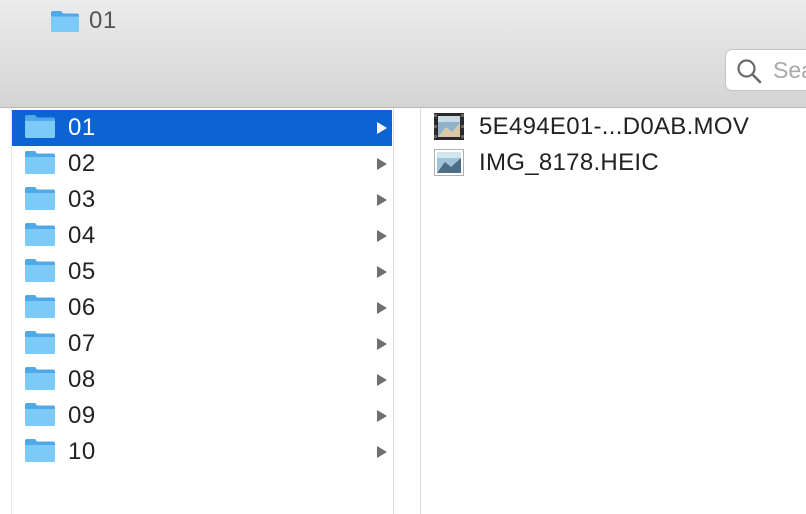 This screenshot has height=514, width=806. I want to click on file-label: 5E494E01-...D0AB.MOV, so click(614, 126).